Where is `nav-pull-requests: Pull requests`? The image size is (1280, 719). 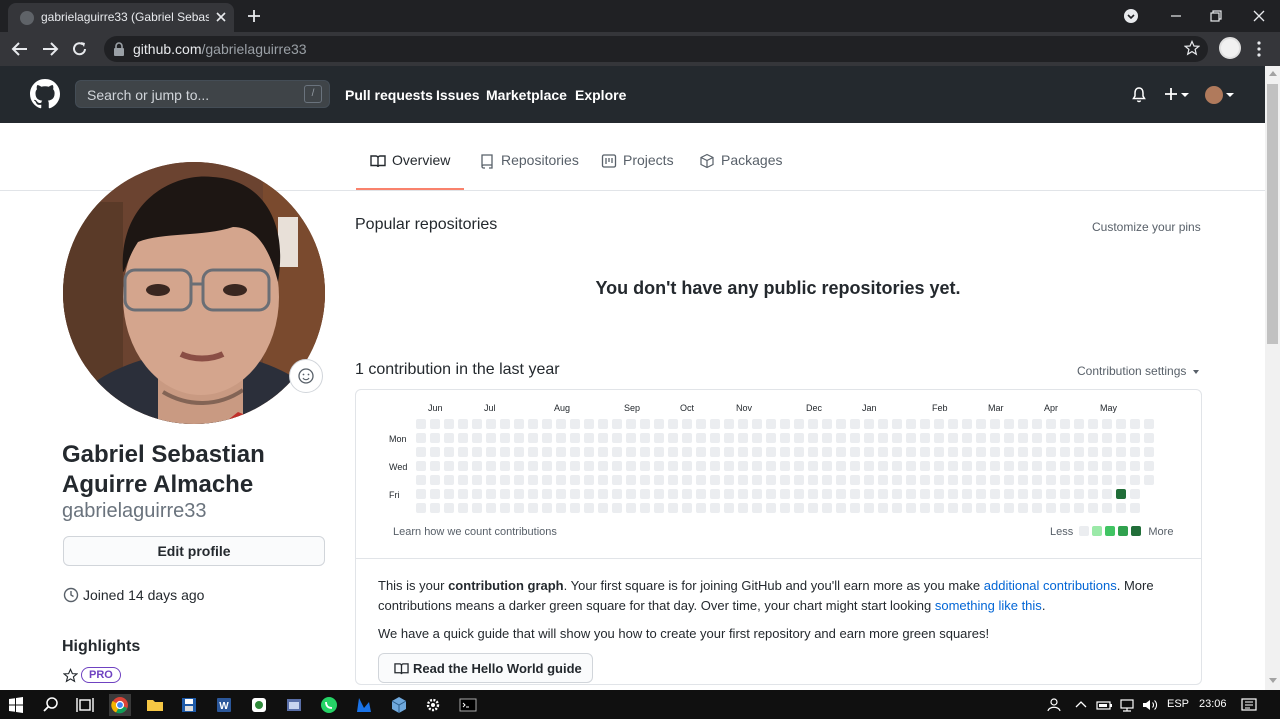
nav-pull-requests: Pull requests is located at coordinates (389, 95).